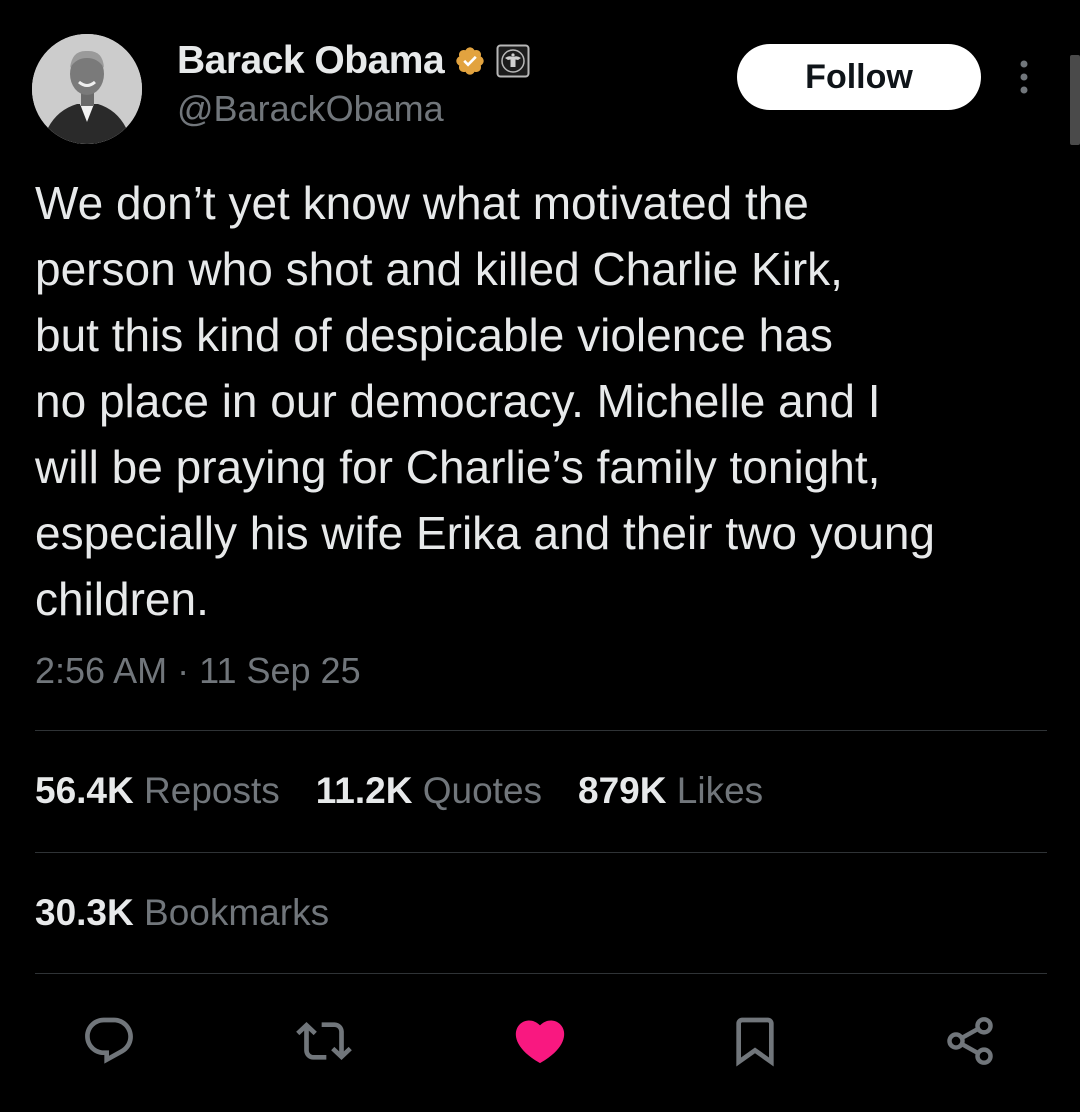 The height and width of the screenshot is (1112, 1080). I want to click on avatar-image, so click(87, 89).